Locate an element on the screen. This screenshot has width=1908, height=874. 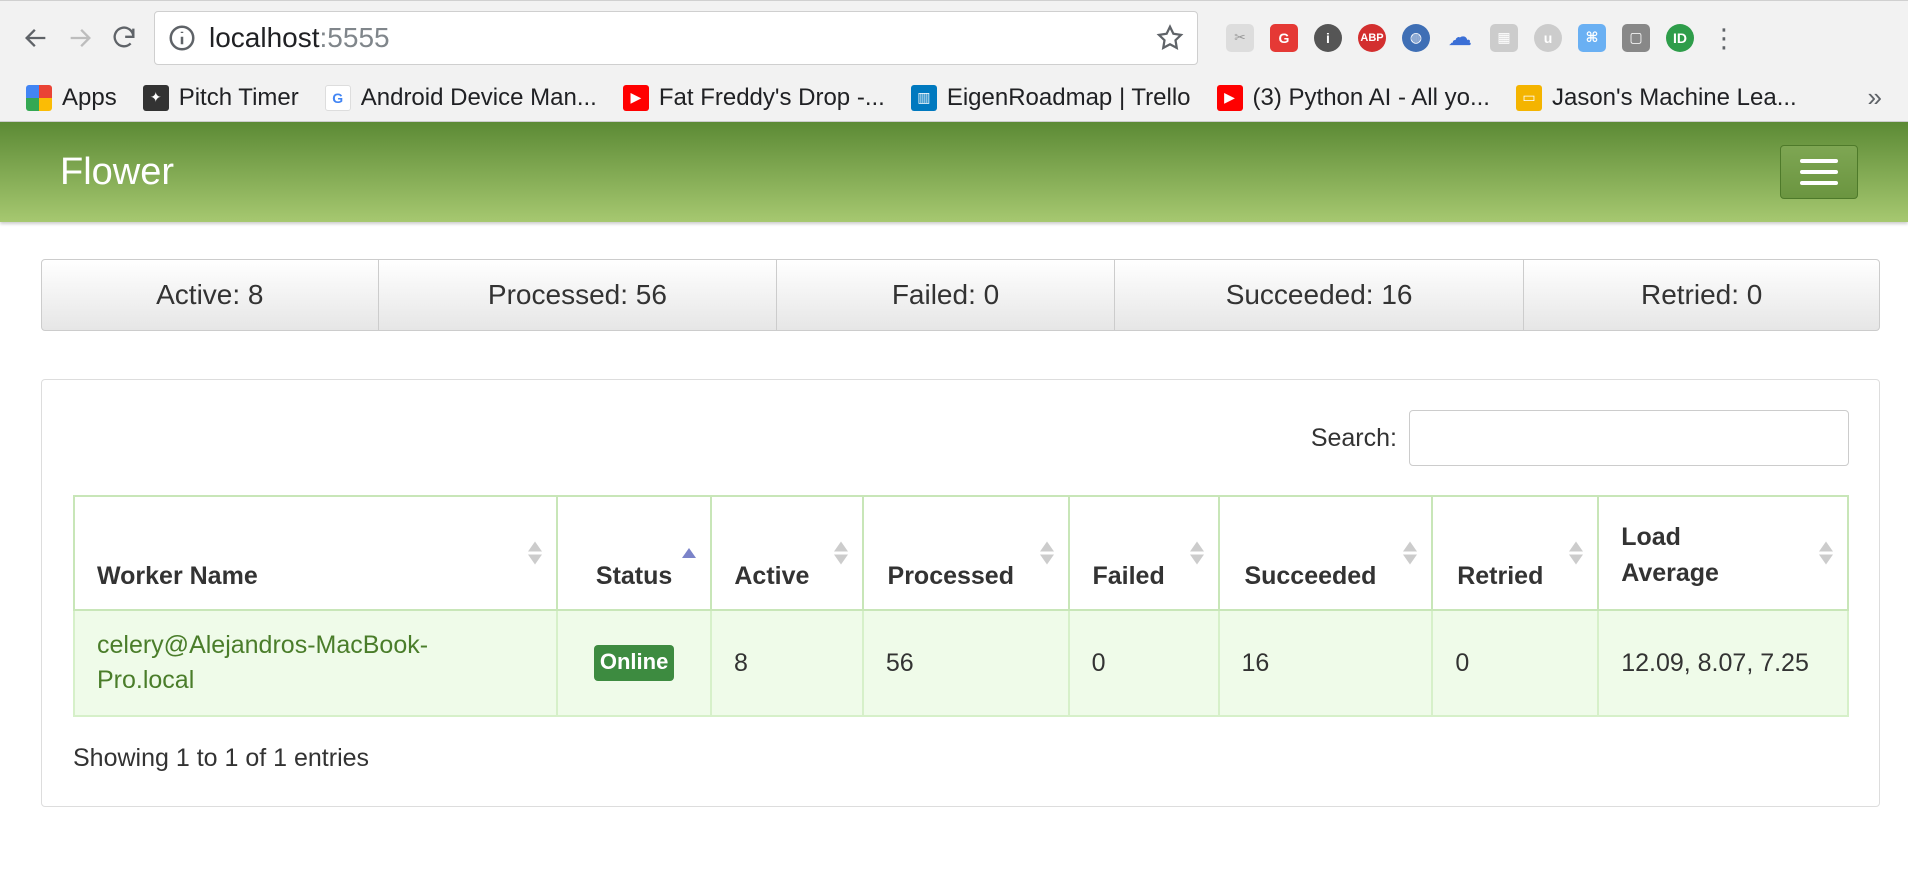
table-info: Showing 1 to 1 of 1 entries is located at coordinates (221, 758).